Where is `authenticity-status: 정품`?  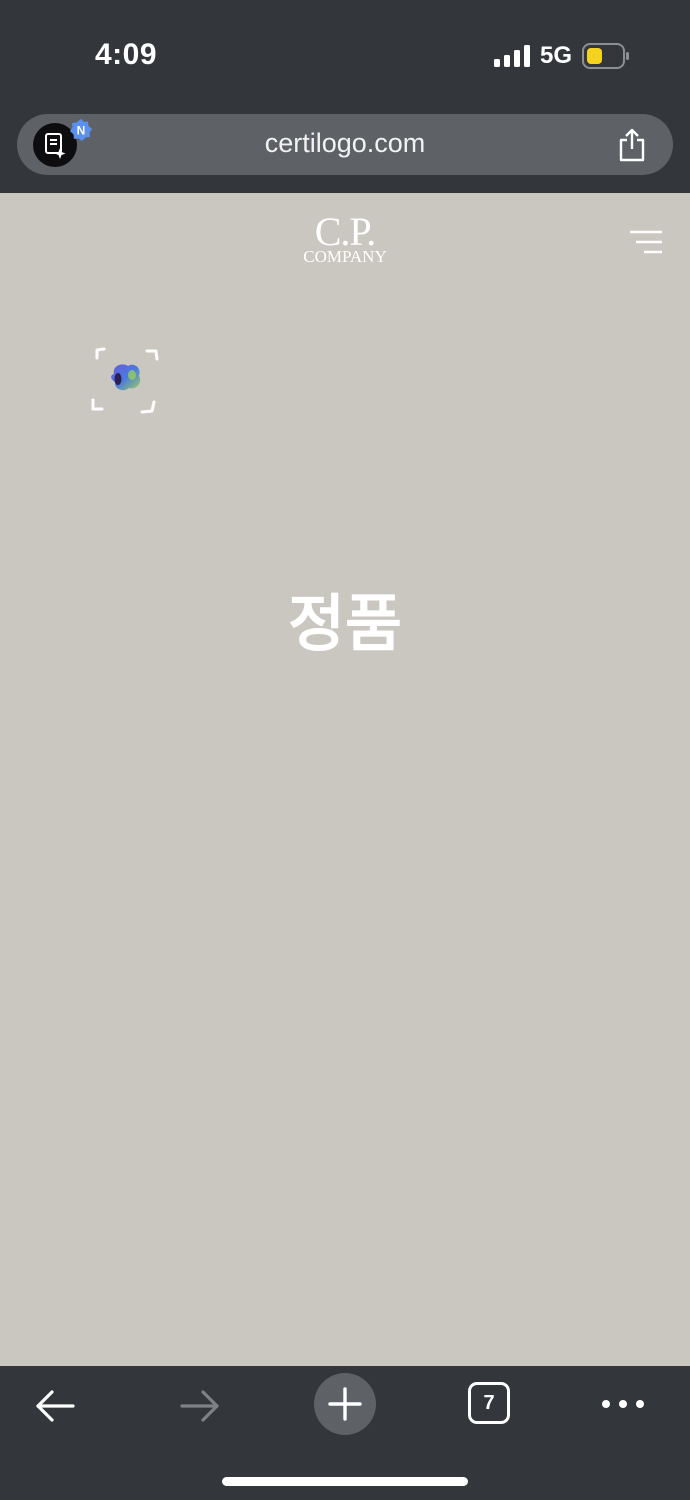 authenticity-status: 정품 is located at coordinates (345, 623).